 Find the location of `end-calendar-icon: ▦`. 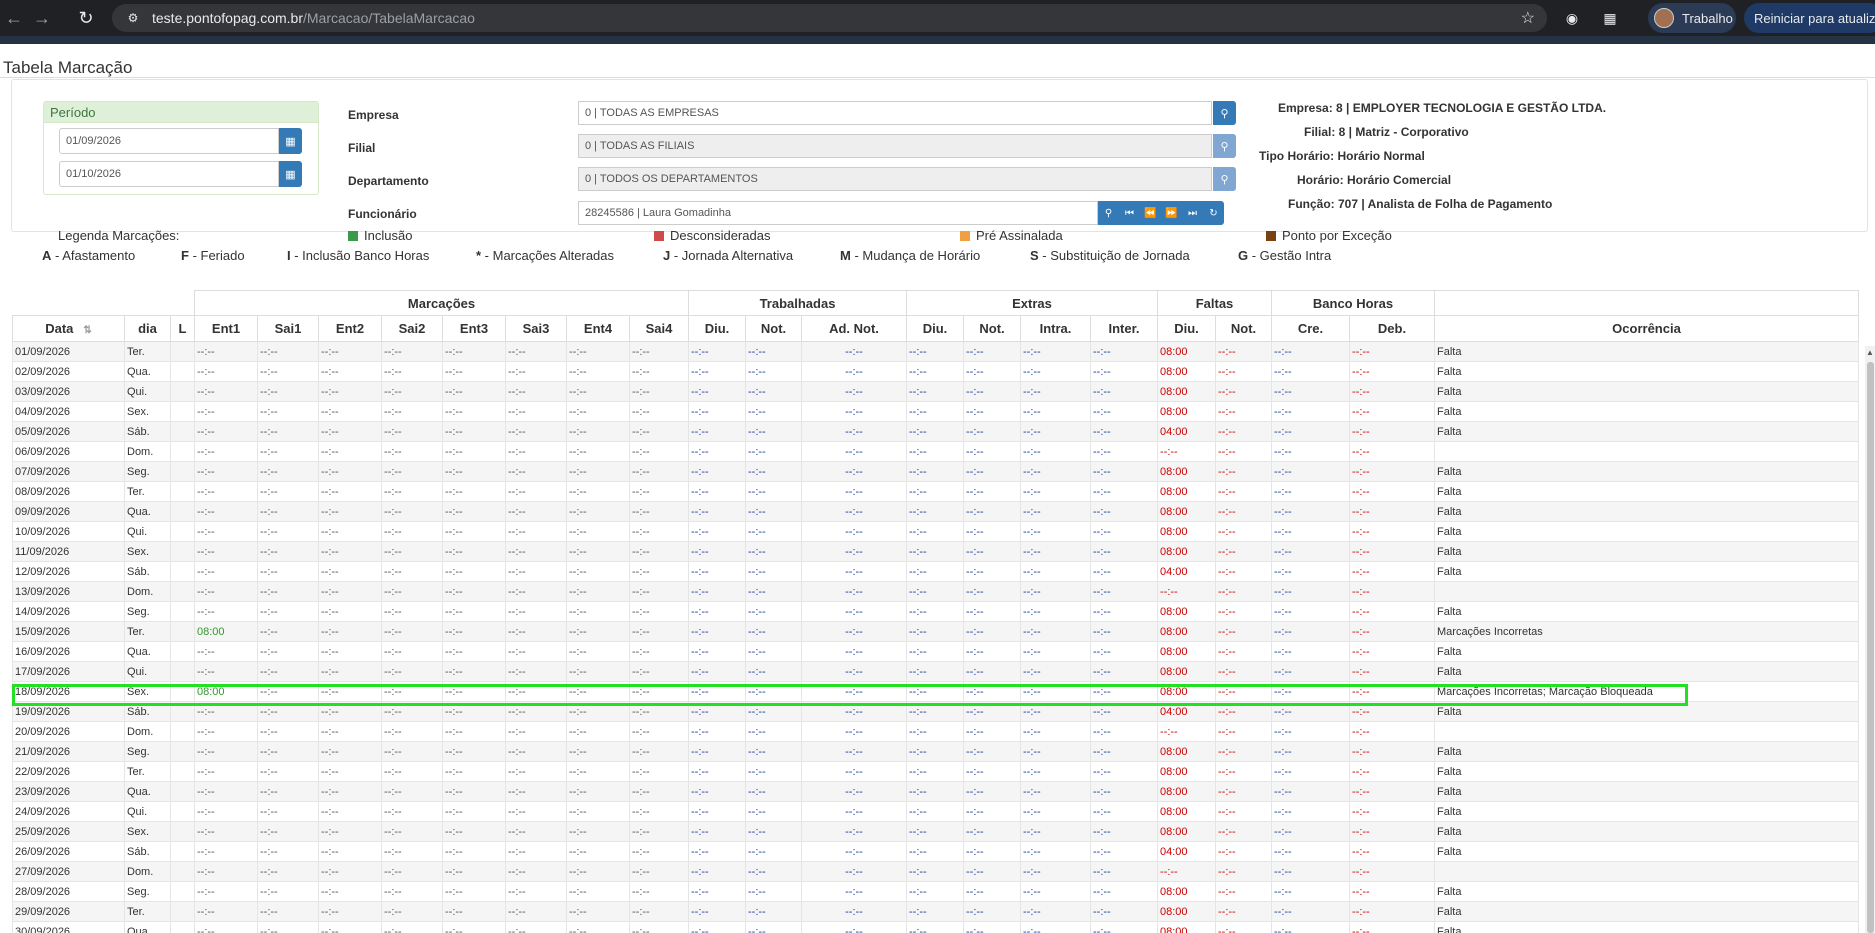

end-calendar-icon: ▦ is located at coordinates (290, 174).